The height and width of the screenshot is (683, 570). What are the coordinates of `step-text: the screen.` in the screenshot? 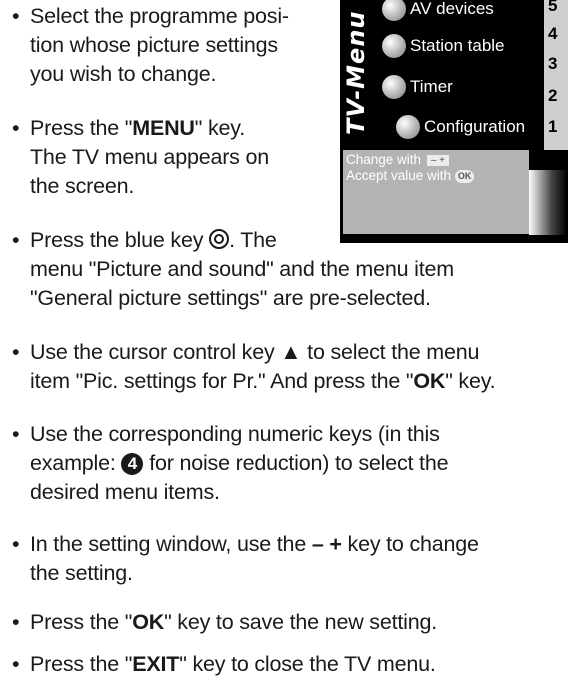 It's located at (82, 186).